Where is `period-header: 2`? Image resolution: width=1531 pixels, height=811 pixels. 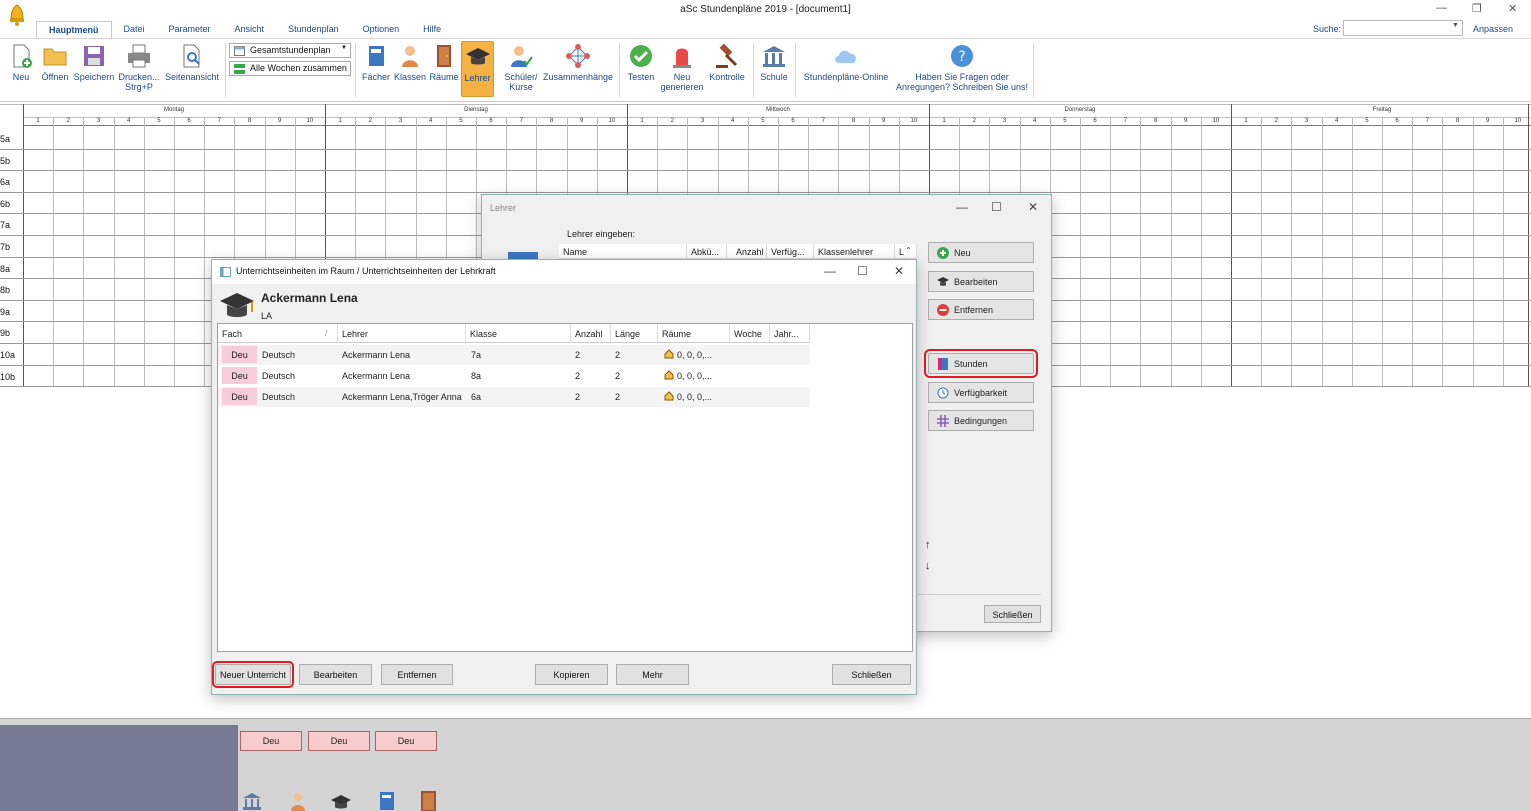 period-header: 2 is located at coordinates (974, 121).